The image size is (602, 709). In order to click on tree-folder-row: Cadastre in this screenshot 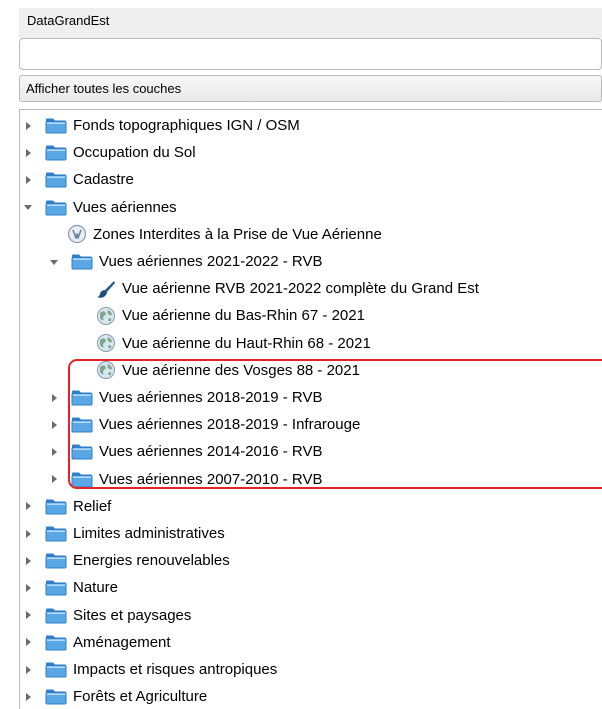, I will do `click(78, 179)`.